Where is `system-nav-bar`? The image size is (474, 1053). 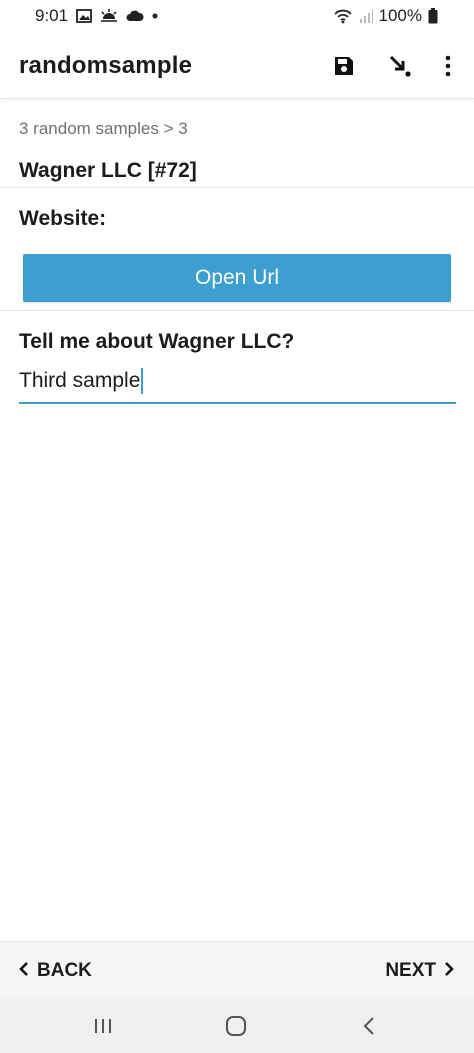
system-nav-bar is located at coordinates (237, 1026).